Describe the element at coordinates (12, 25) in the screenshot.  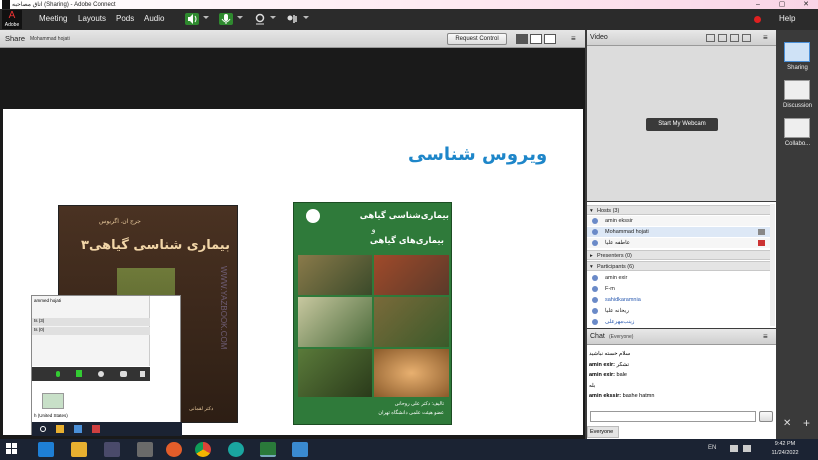
I see `logo-label: Adobe` at that location.